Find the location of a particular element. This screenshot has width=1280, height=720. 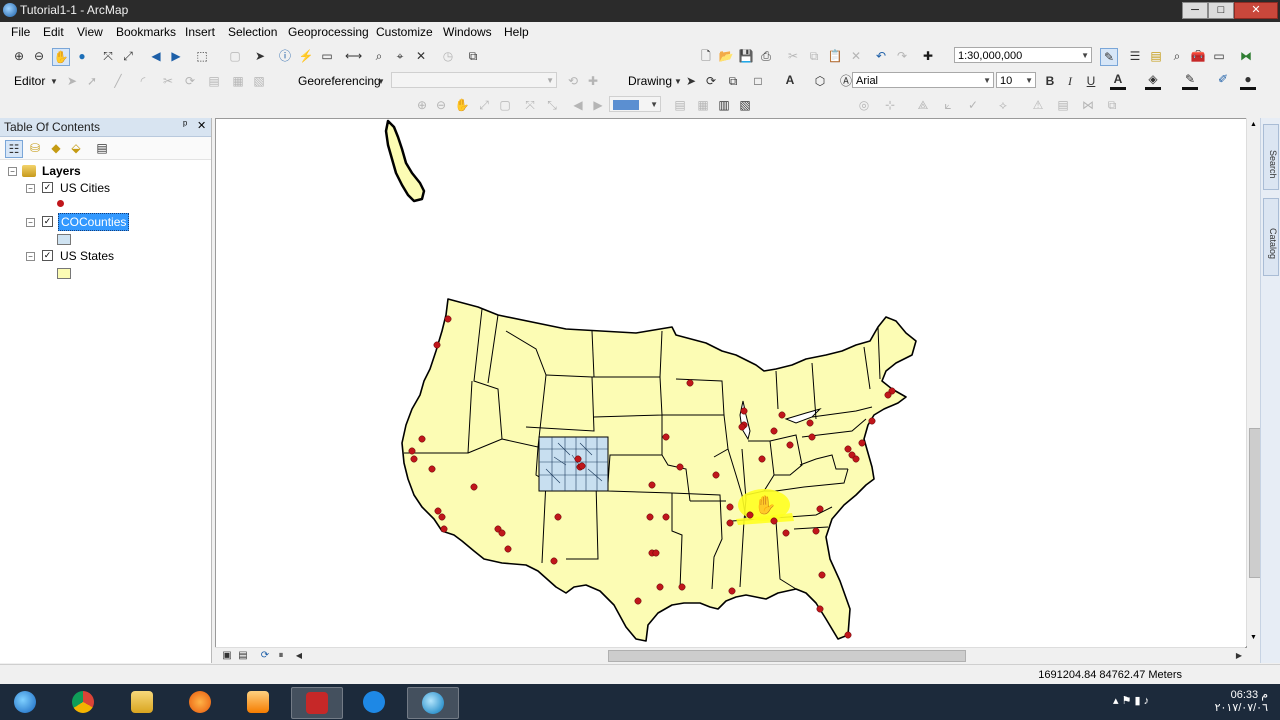

marker-color-icon: ✐ is located at coordinates (1223, 79).